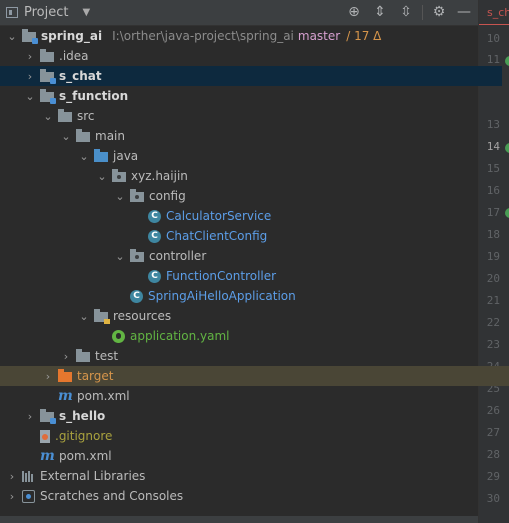 This screenshot has height=523, width=509. Describe the element at coordinates (242, 496) in the screenshot. I see `tree-item-scratches: › Scratches and Consoles` at that location.